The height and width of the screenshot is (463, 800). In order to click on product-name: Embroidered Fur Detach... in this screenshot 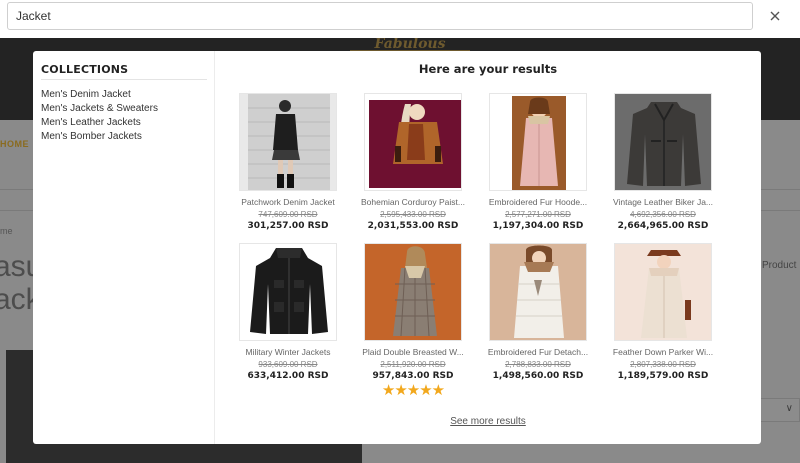, I will do `click(538, 352)`.